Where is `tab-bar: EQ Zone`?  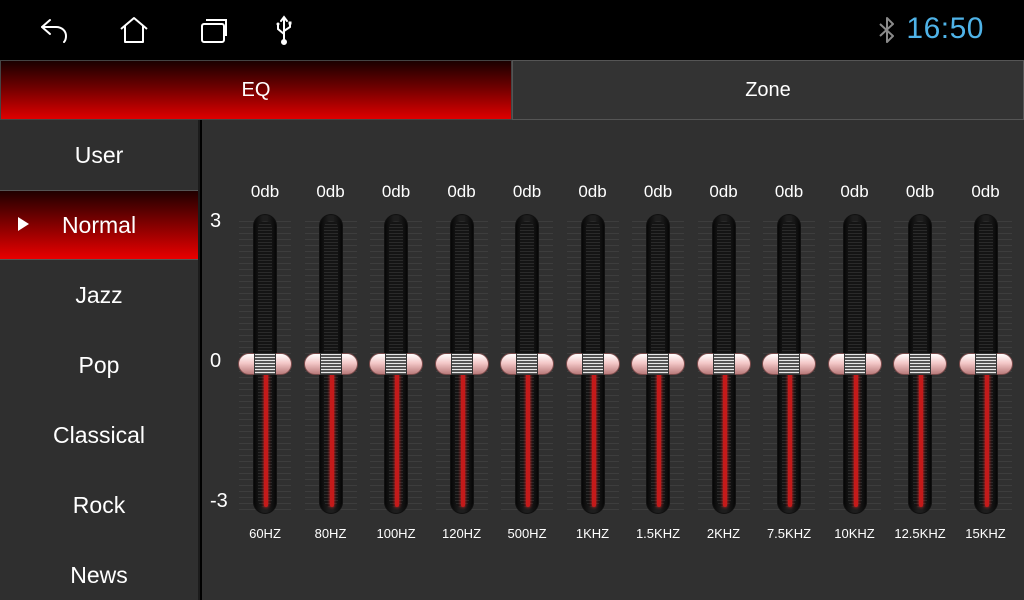 tab-bar: EQ Zone is located at coordinates (512, 90).